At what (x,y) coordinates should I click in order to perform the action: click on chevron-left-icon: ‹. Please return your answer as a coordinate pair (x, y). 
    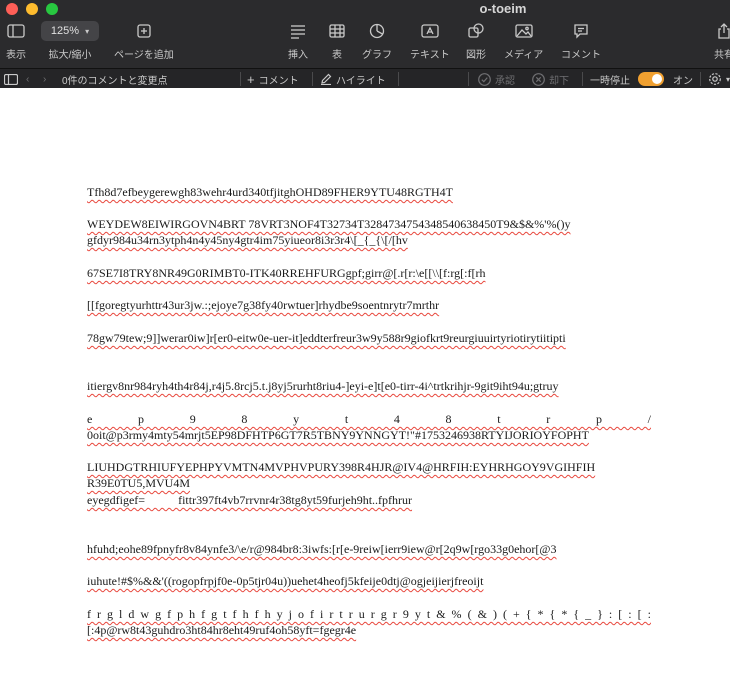
    Looking at the image, I should click on (28, 79).